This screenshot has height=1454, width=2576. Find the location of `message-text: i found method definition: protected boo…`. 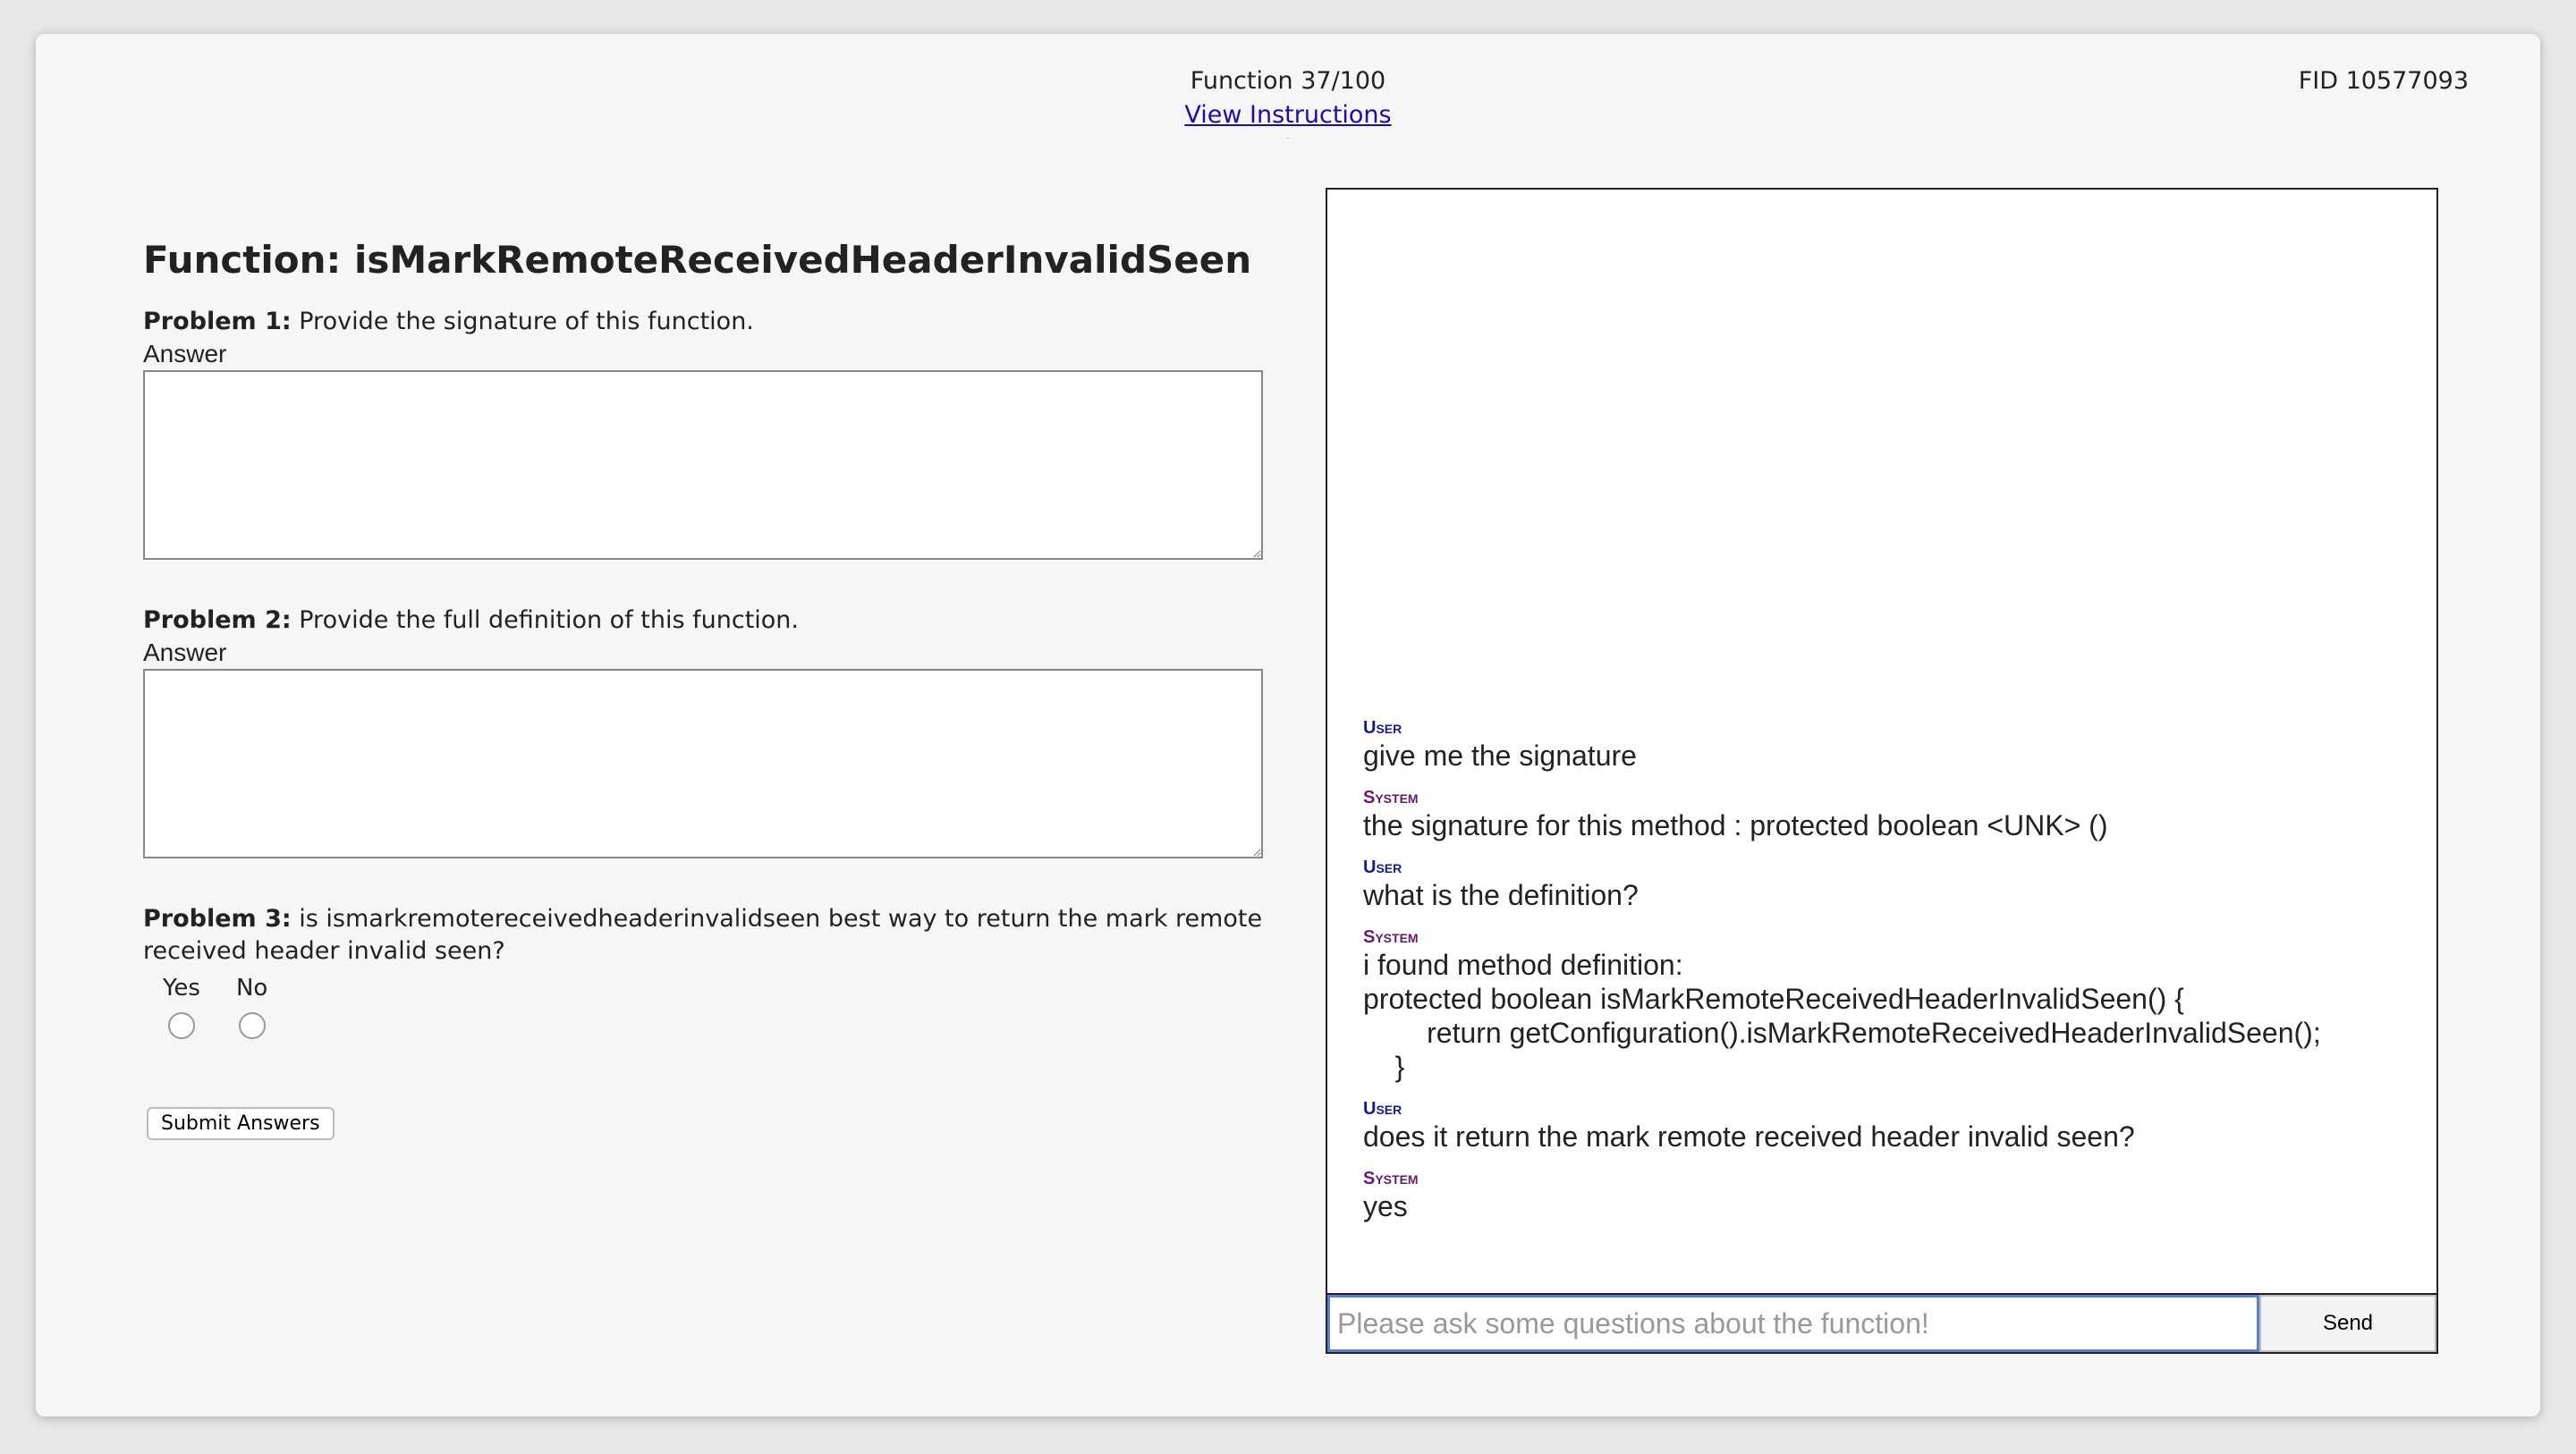

message-text: i found method definition: protected boo… is located at coordinates (1842, 1016).